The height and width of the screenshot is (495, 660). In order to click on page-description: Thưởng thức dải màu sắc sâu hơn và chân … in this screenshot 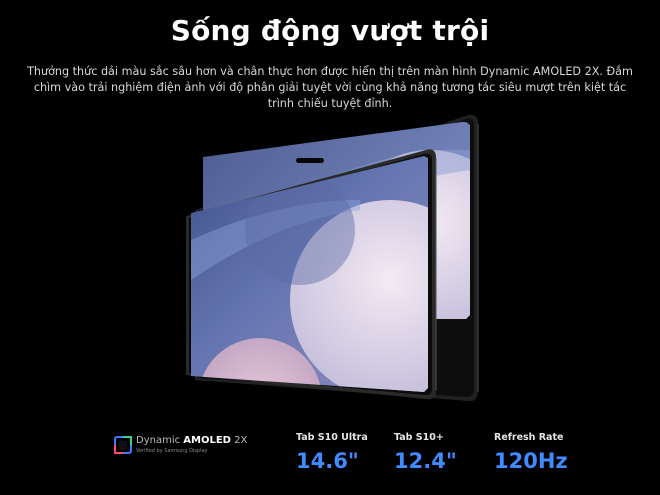, I will do `click(330, 87)`.